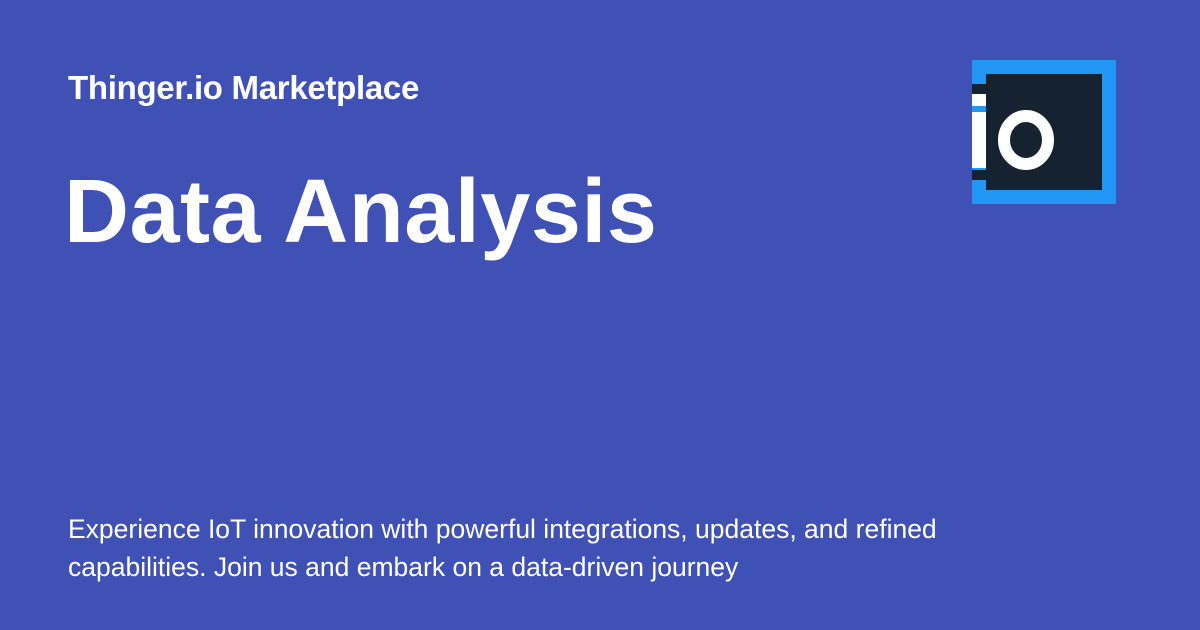  I want to click on site-name: Thinger.io Marketplace, so click(244, 87).